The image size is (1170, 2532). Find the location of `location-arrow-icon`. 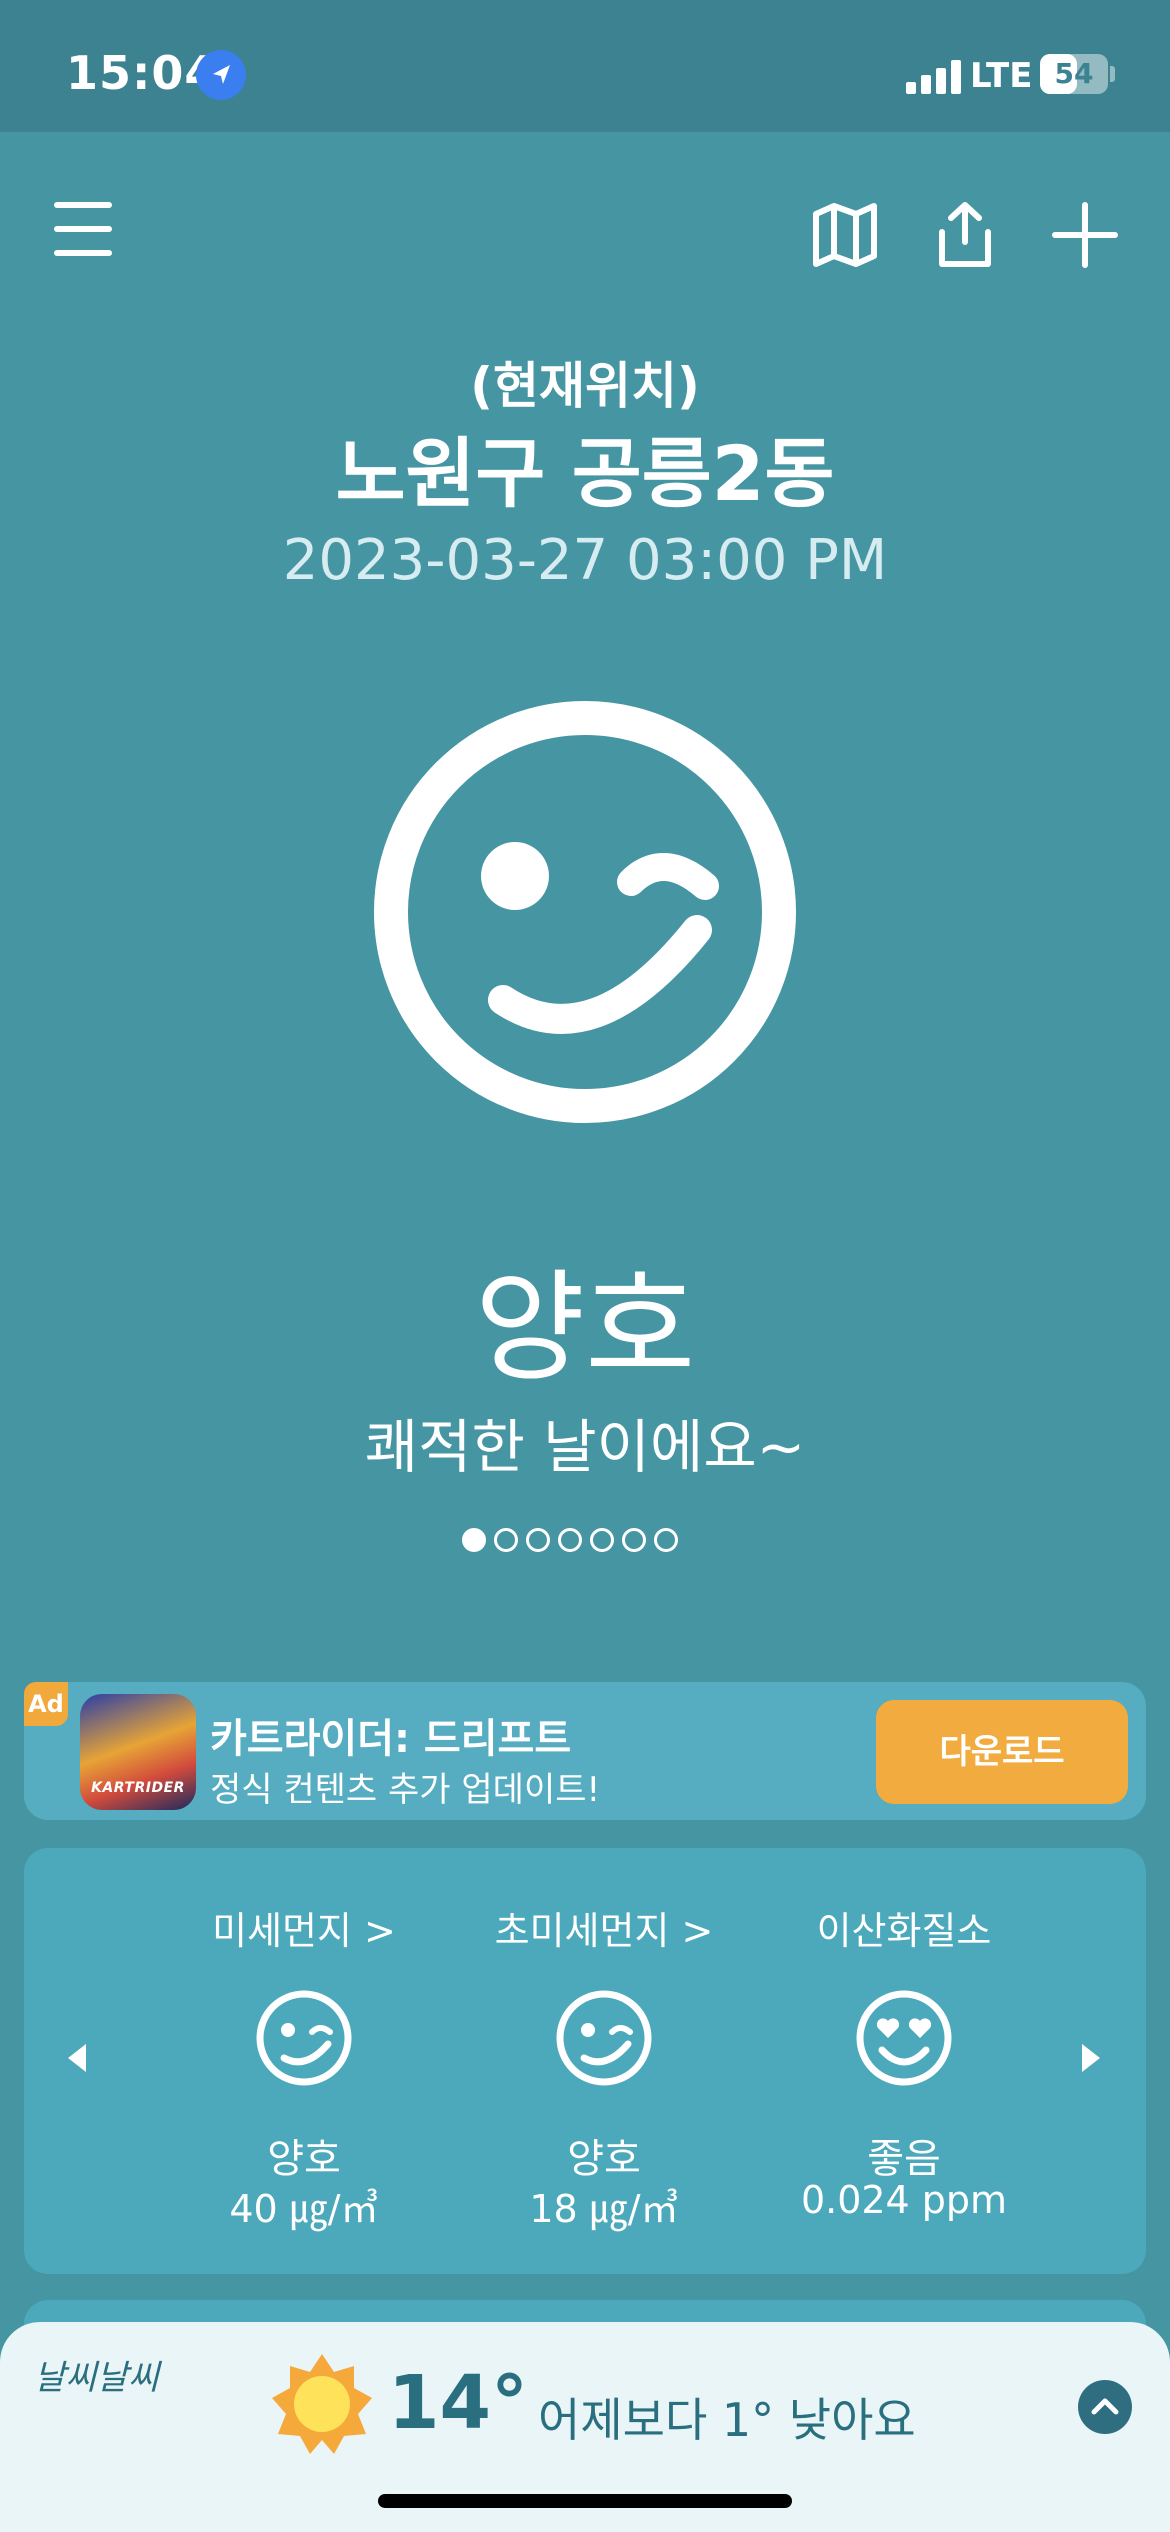

location-arrow-icon is located at coordinates (221, 75).